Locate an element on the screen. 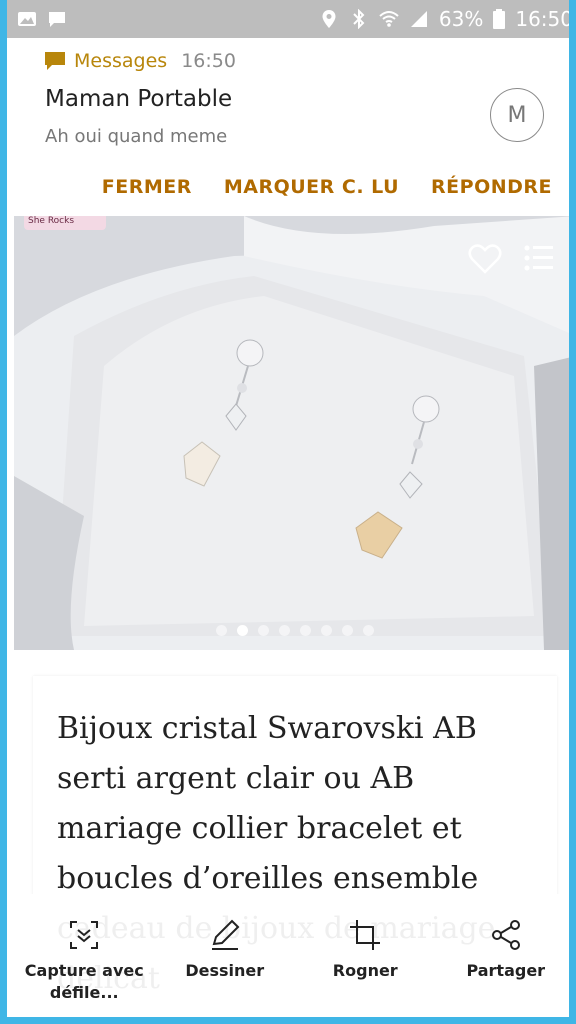 The height and width of the screenshot is (1024, 576). image-toolbar is located at coordinates (511, 259).